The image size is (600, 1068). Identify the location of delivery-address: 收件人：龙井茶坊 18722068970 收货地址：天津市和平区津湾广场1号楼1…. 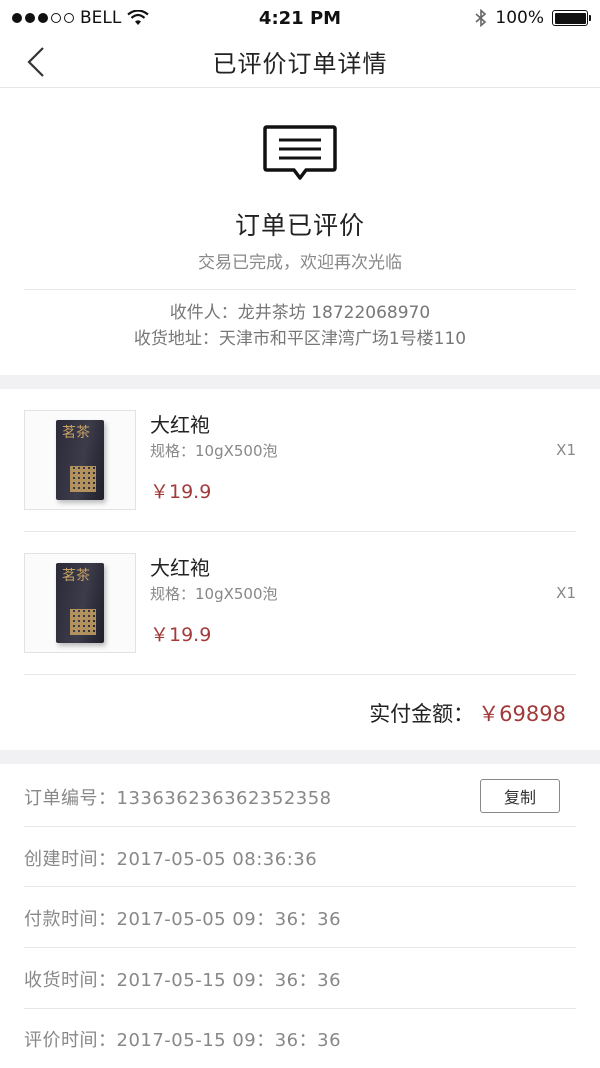
(300, 326).